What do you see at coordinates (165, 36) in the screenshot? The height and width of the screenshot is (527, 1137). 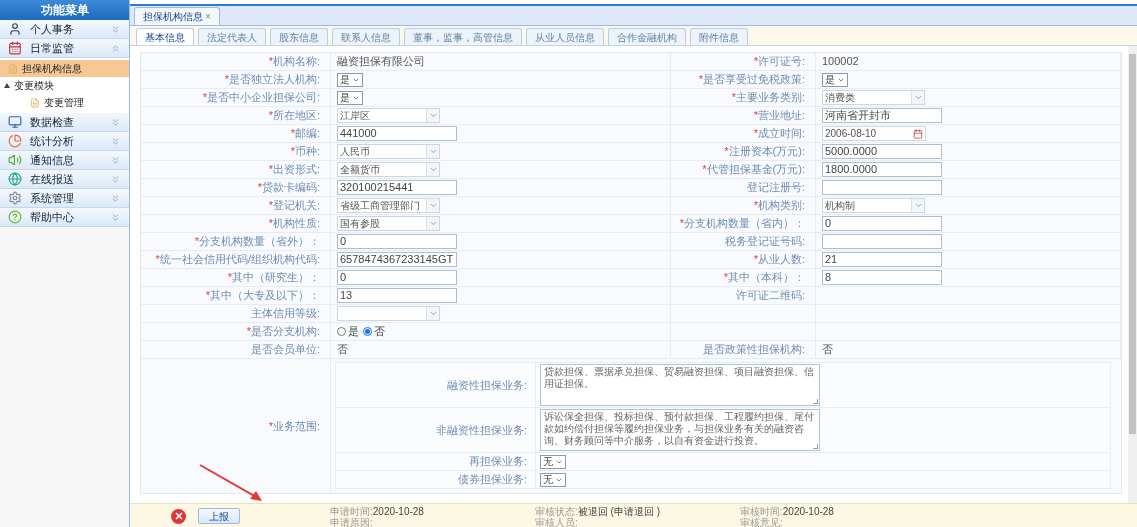 I see `tab: 基本信息` at bounding box center [165, 36].